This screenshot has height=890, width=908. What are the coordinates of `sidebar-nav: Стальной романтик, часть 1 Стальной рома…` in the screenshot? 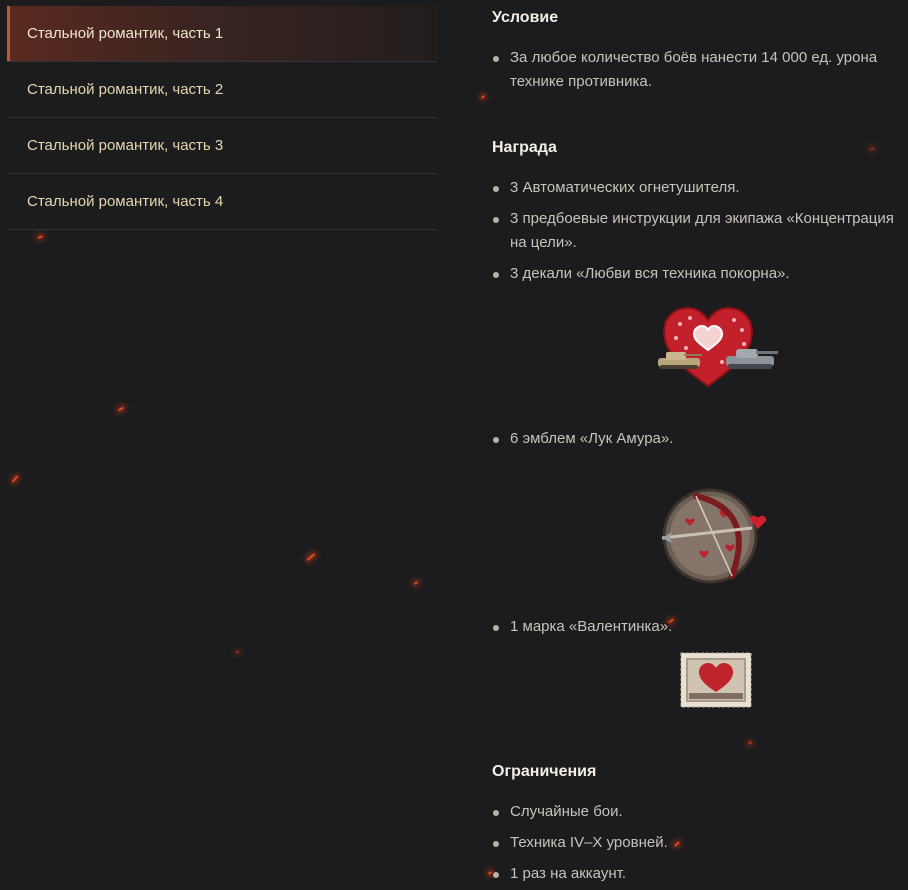 It's located at (222, 118).